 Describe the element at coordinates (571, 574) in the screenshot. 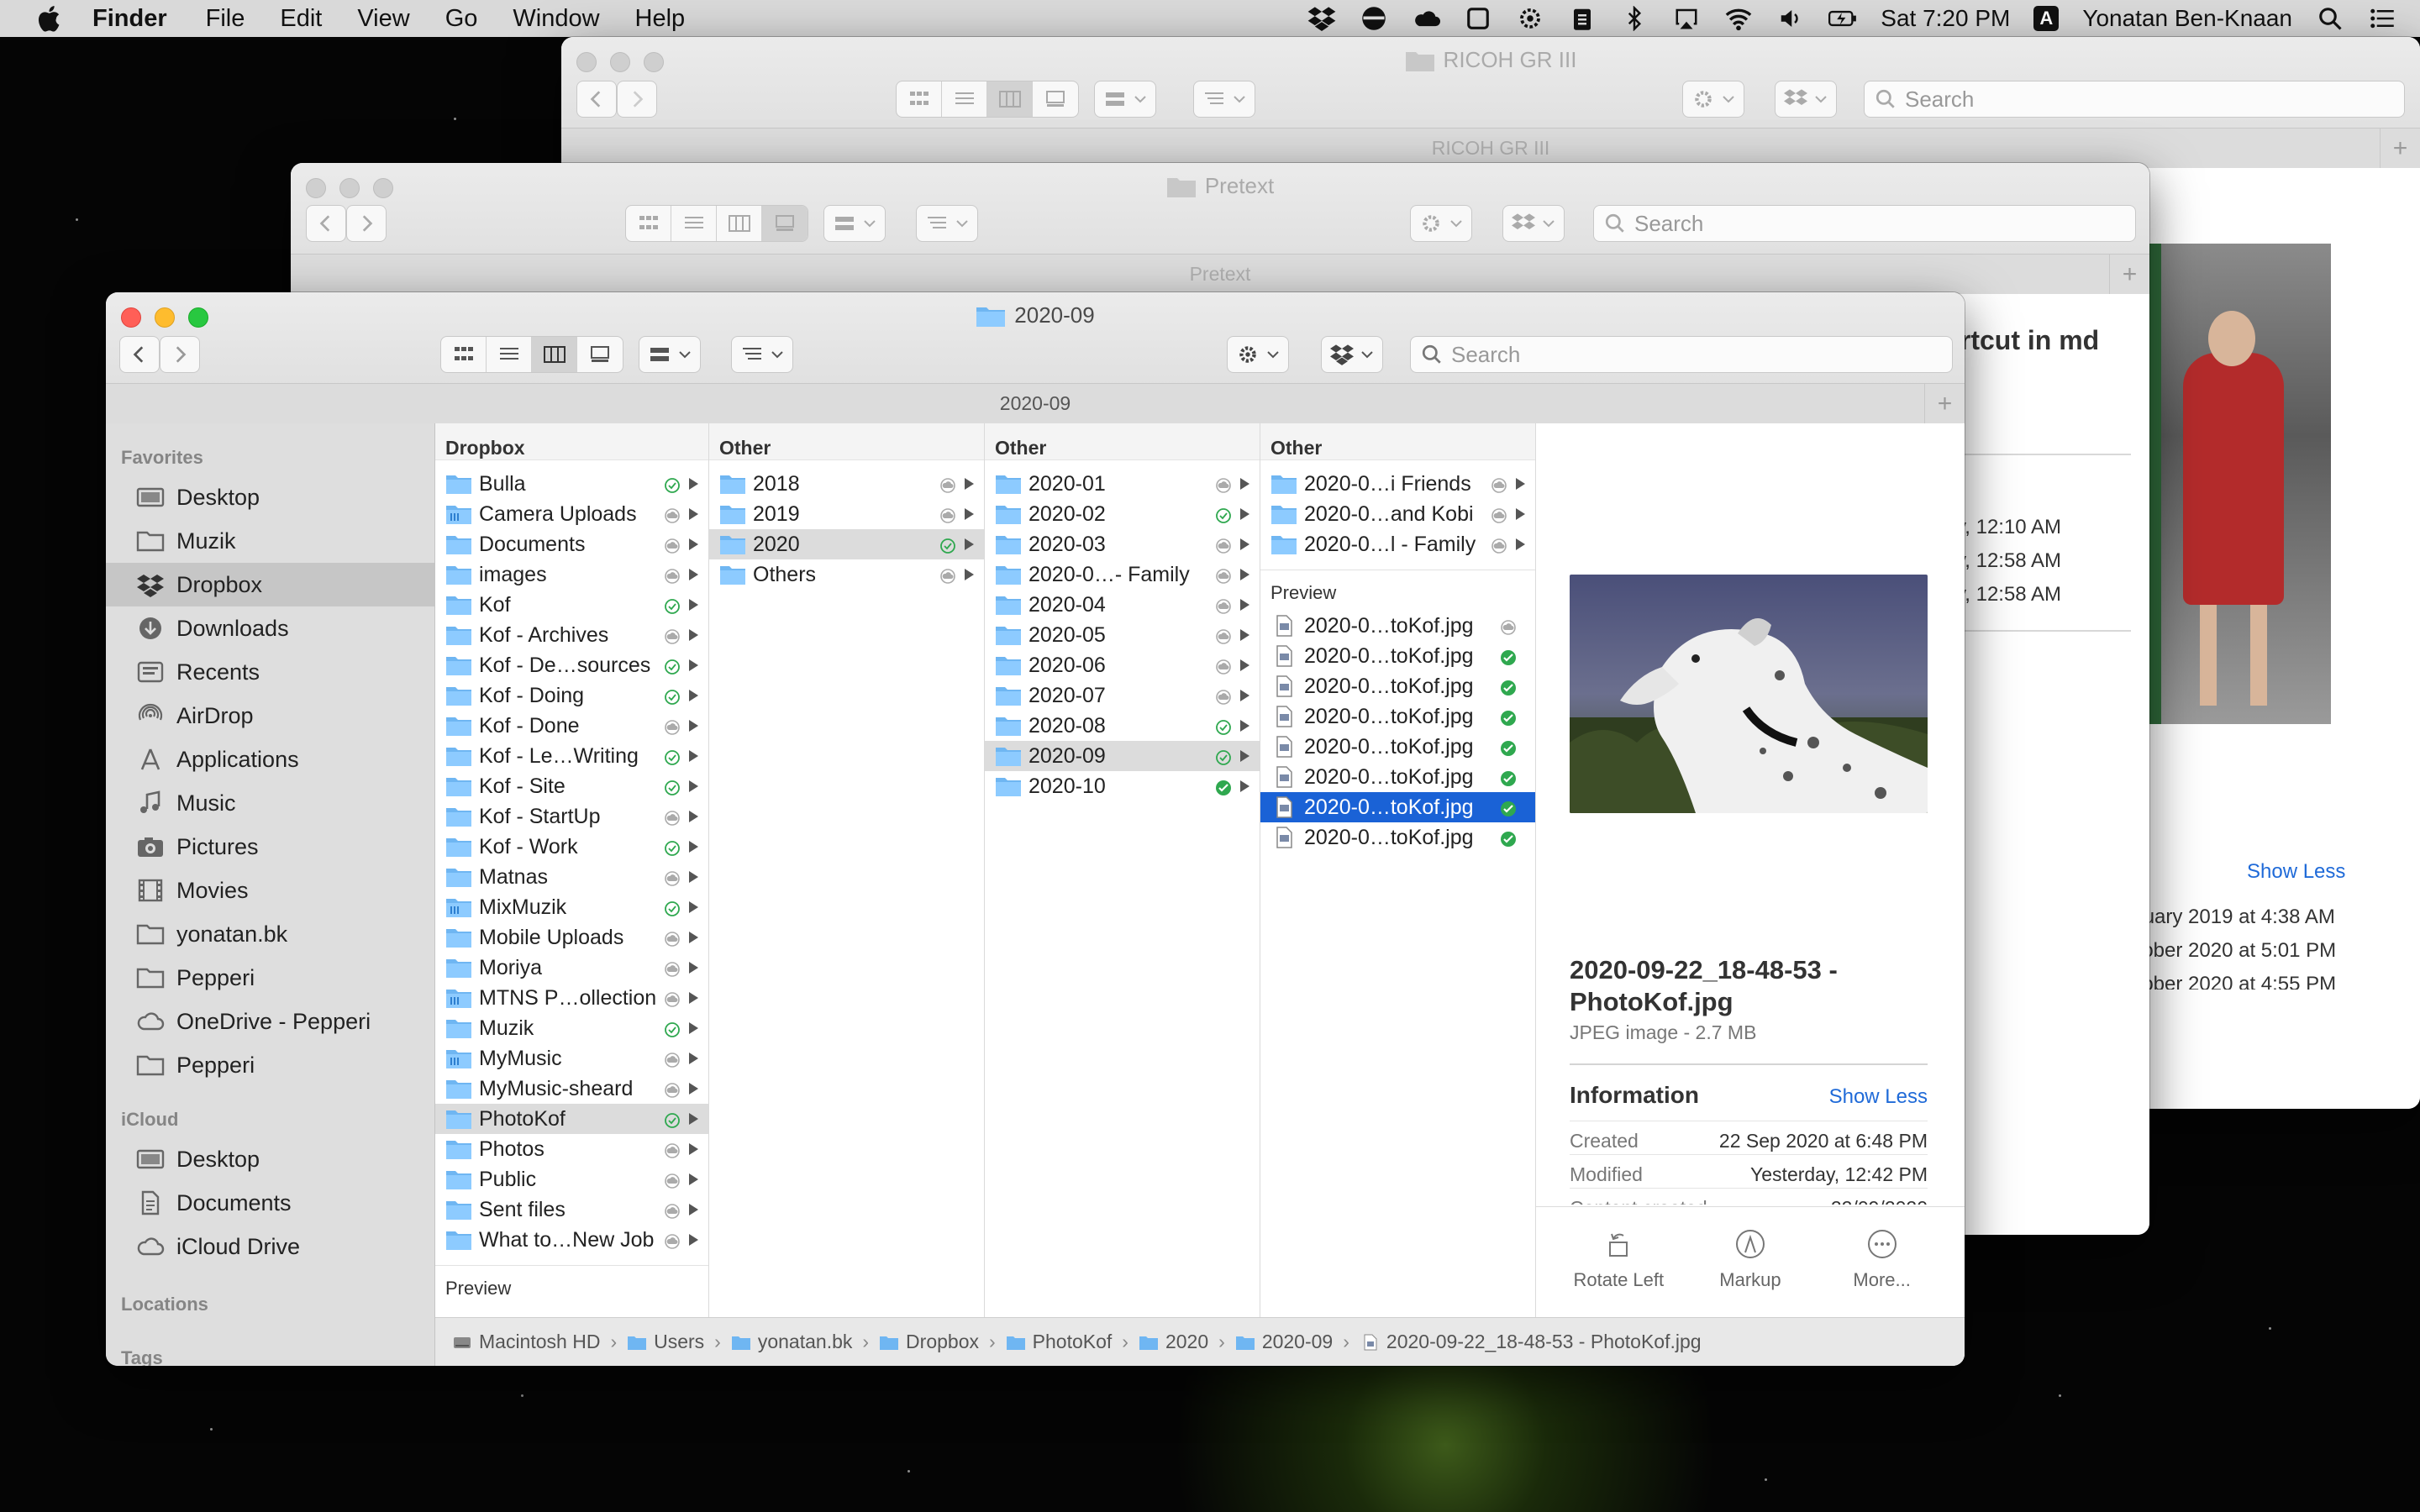

I see `folder-row: images` at that location.